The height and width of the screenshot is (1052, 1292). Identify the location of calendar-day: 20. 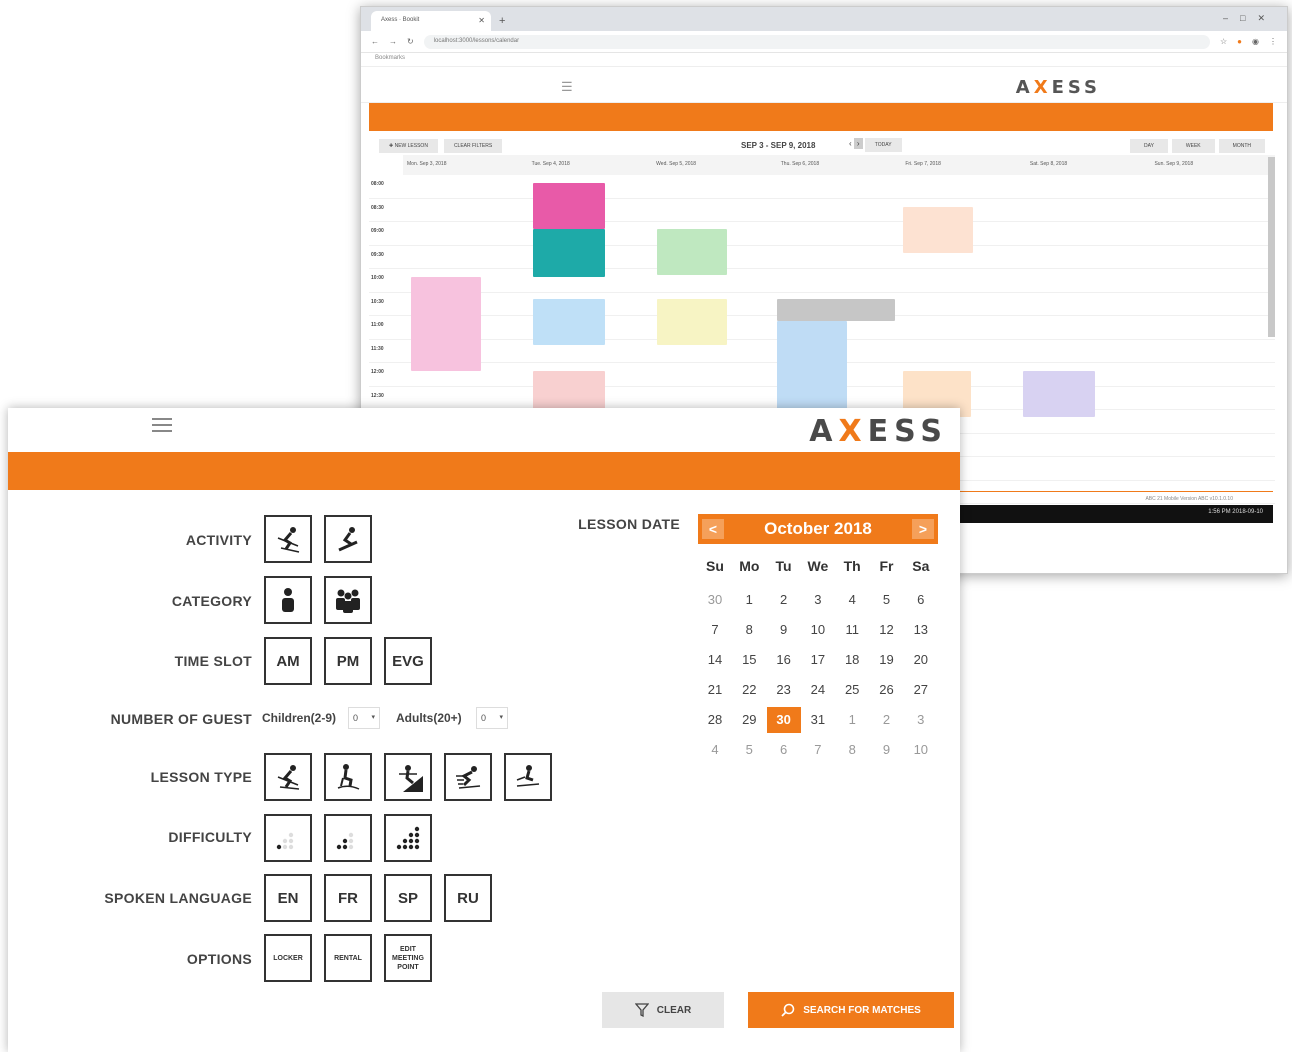
(921, 660).